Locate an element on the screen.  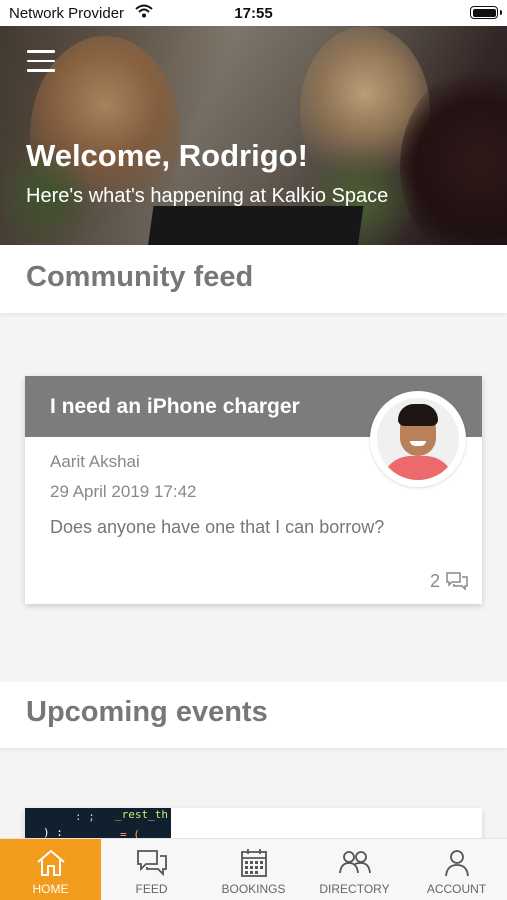
post-body: Does anyone have one that I can borrow? is located at coordinates (217, 527).